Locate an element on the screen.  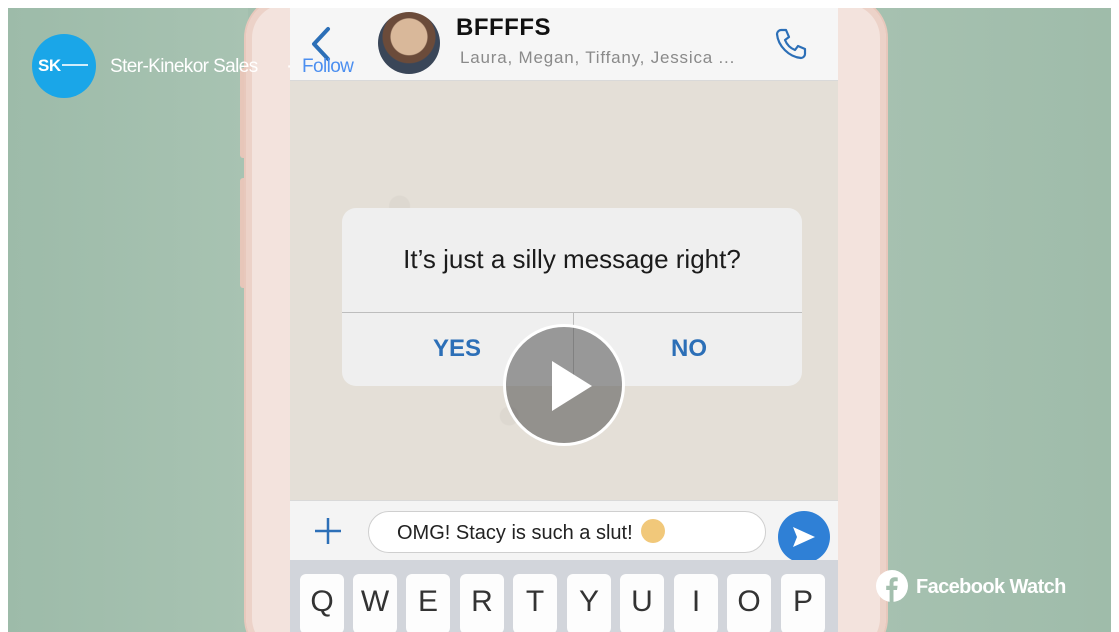
message-text: OMG! Stacy is such a slut! is located at coordinates (515, 533).